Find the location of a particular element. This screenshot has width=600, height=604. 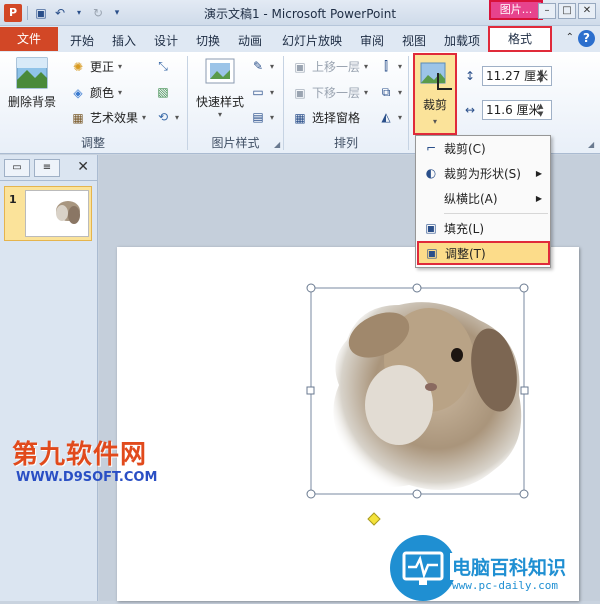

corrections-button: ✺ 更正 ▾ is located at coordinates (96, 66).